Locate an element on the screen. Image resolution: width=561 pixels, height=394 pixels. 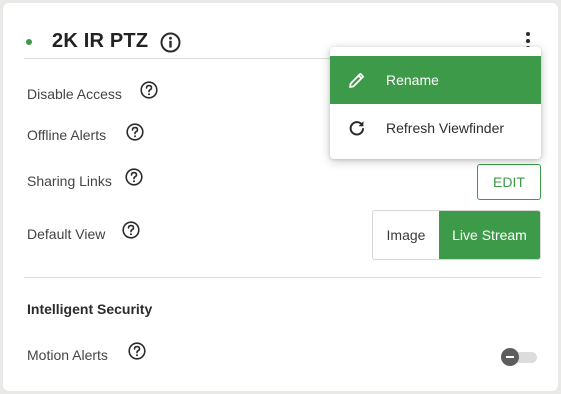
default-view-segmented-control: Image Live Stream is located at coordinates (456, 235).